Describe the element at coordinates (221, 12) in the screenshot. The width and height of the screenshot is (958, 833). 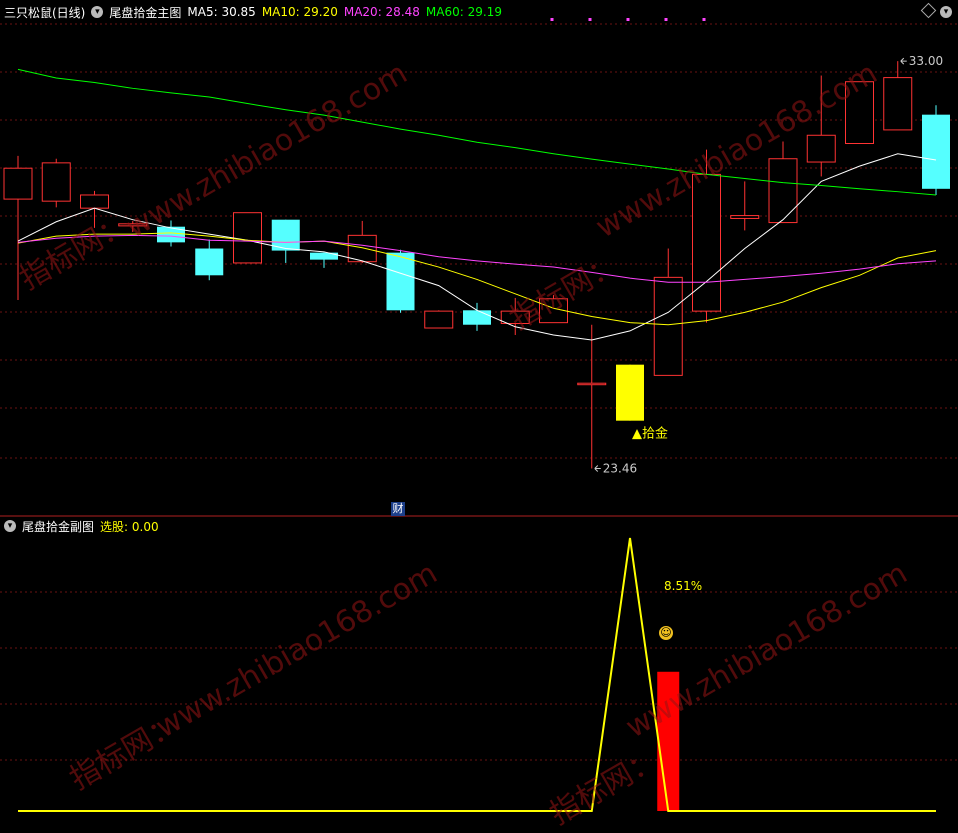
I see `ma5-value: MA5: 30.85` at that location.